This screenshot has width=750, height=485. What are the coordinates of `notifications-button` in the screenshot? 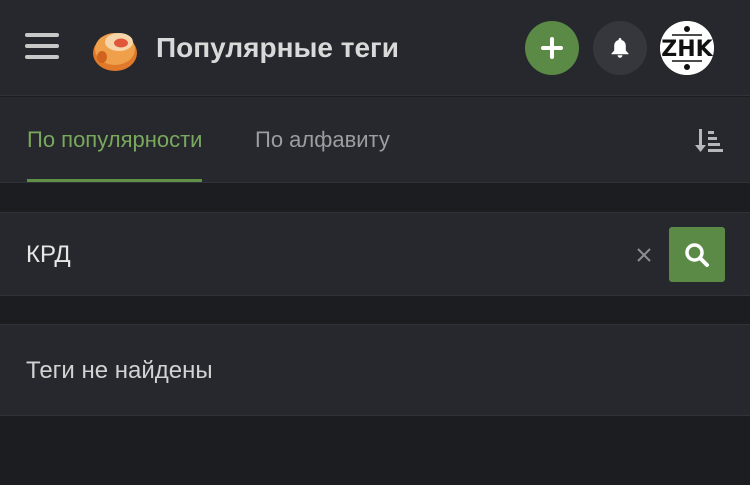 It's located at (620, 48).